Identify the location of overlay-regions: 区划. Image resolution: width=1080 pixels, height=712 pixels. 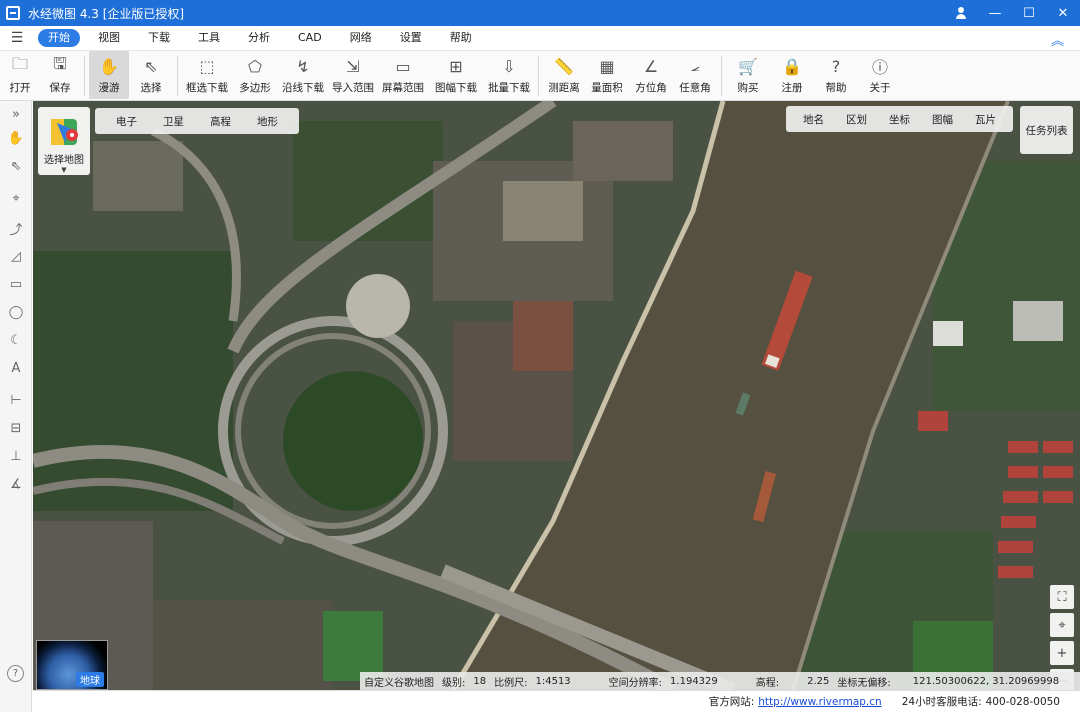
(856, 119).